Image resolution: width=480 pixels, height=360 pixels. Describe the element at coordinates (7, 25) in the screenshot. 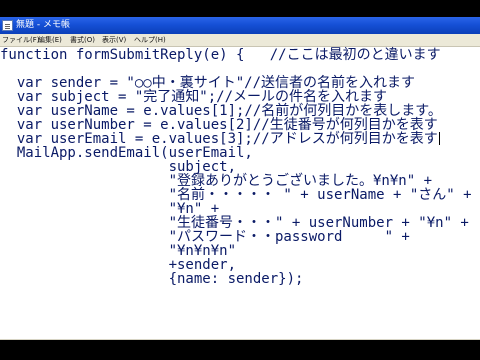

I see `notepad-icon` at that location.